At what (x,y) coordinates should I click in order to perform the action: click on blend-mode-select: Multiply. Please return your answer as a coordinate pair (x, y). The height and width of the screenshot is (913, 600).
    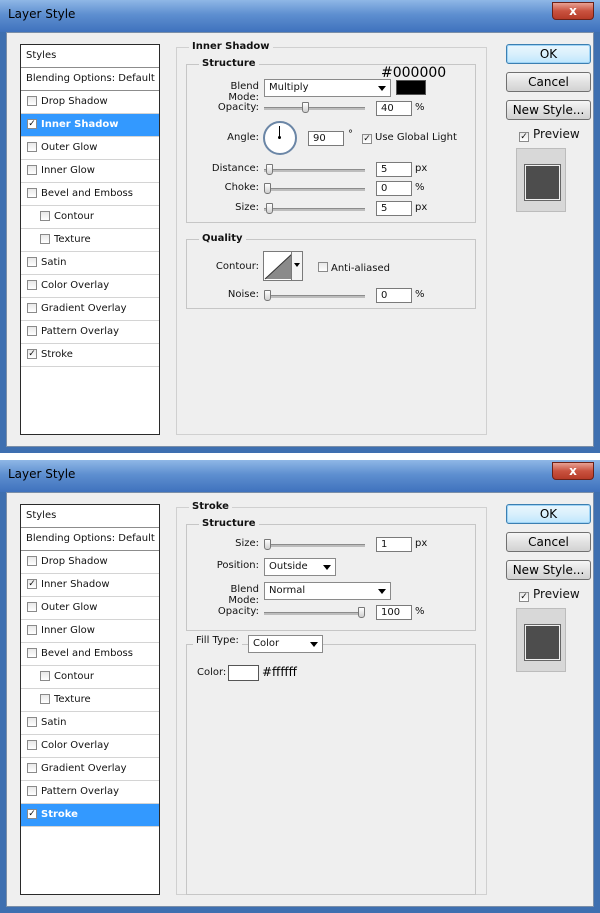
    Looking at the image, I should click on (327, 88).